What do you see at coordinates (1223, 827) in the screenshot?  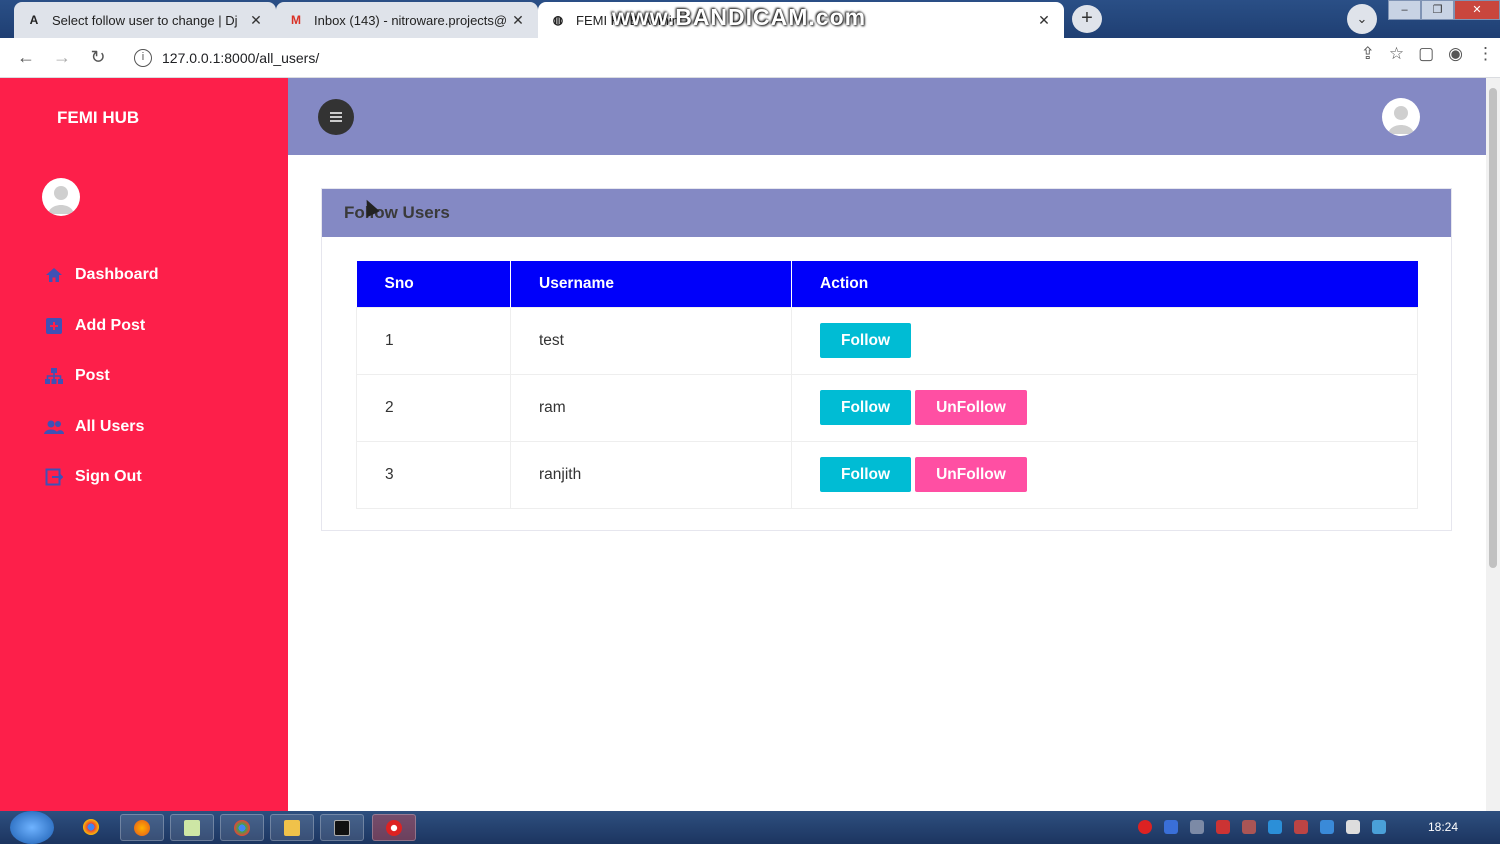 I see `security-icon` at bounding box center [1223, 827].